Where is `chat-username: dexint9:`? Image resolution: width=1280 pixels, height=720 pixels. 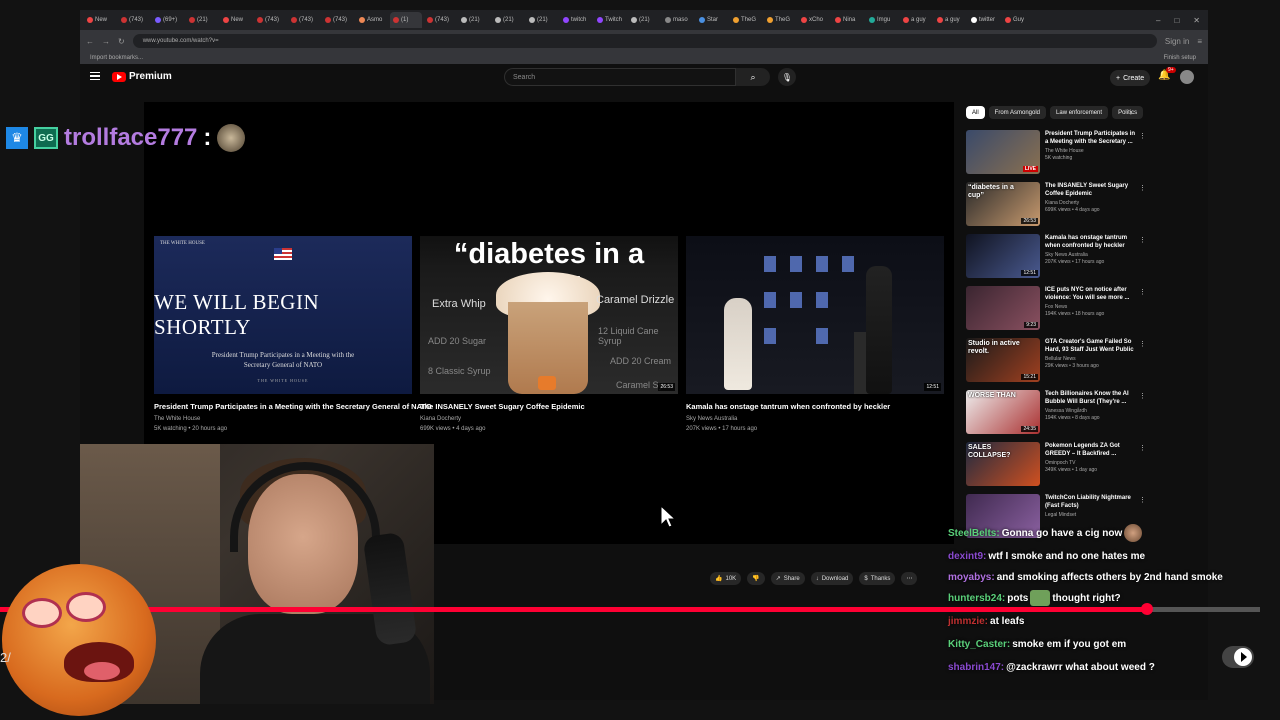 chat-username: dexint9: is located at coordinates (967, 556).